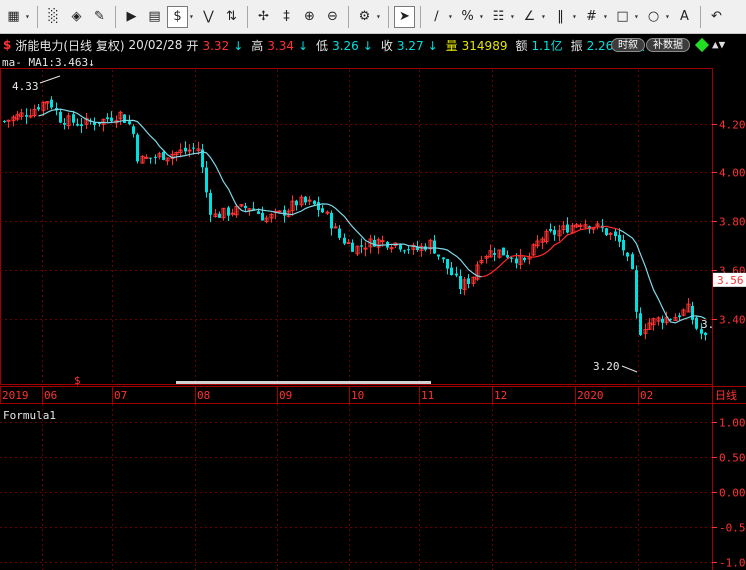 This screenshot has width=746, height=570. I want to click on edge-price-annotation: 3., so click(707, 324).